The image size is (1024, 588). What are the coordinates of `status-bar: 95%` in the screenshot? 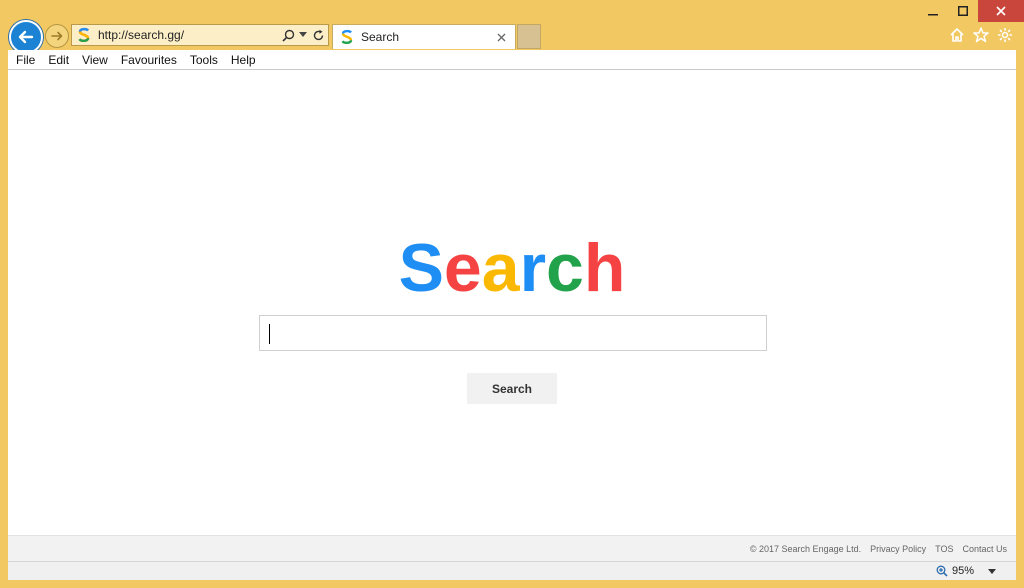 It's located at (512, 570).